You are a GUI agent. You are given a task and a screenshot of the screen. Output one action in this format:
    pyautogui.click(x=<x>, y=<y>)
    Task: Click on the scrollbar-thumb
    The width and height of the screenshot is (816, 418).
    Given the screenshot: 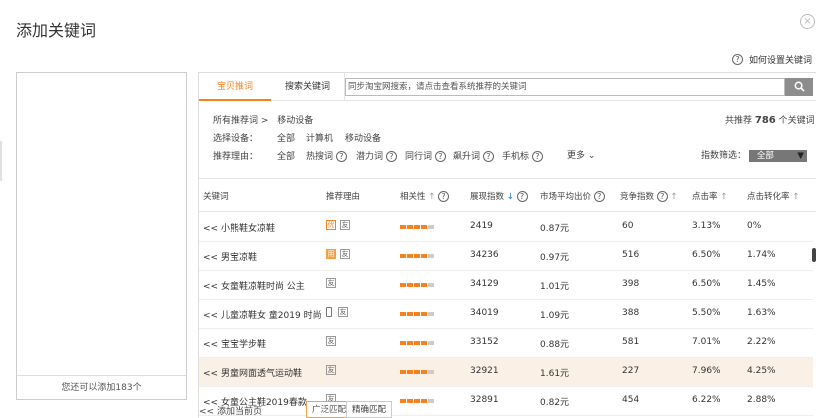 What is the action you would take?
    pyautogui.click(x=814, y=255)
    